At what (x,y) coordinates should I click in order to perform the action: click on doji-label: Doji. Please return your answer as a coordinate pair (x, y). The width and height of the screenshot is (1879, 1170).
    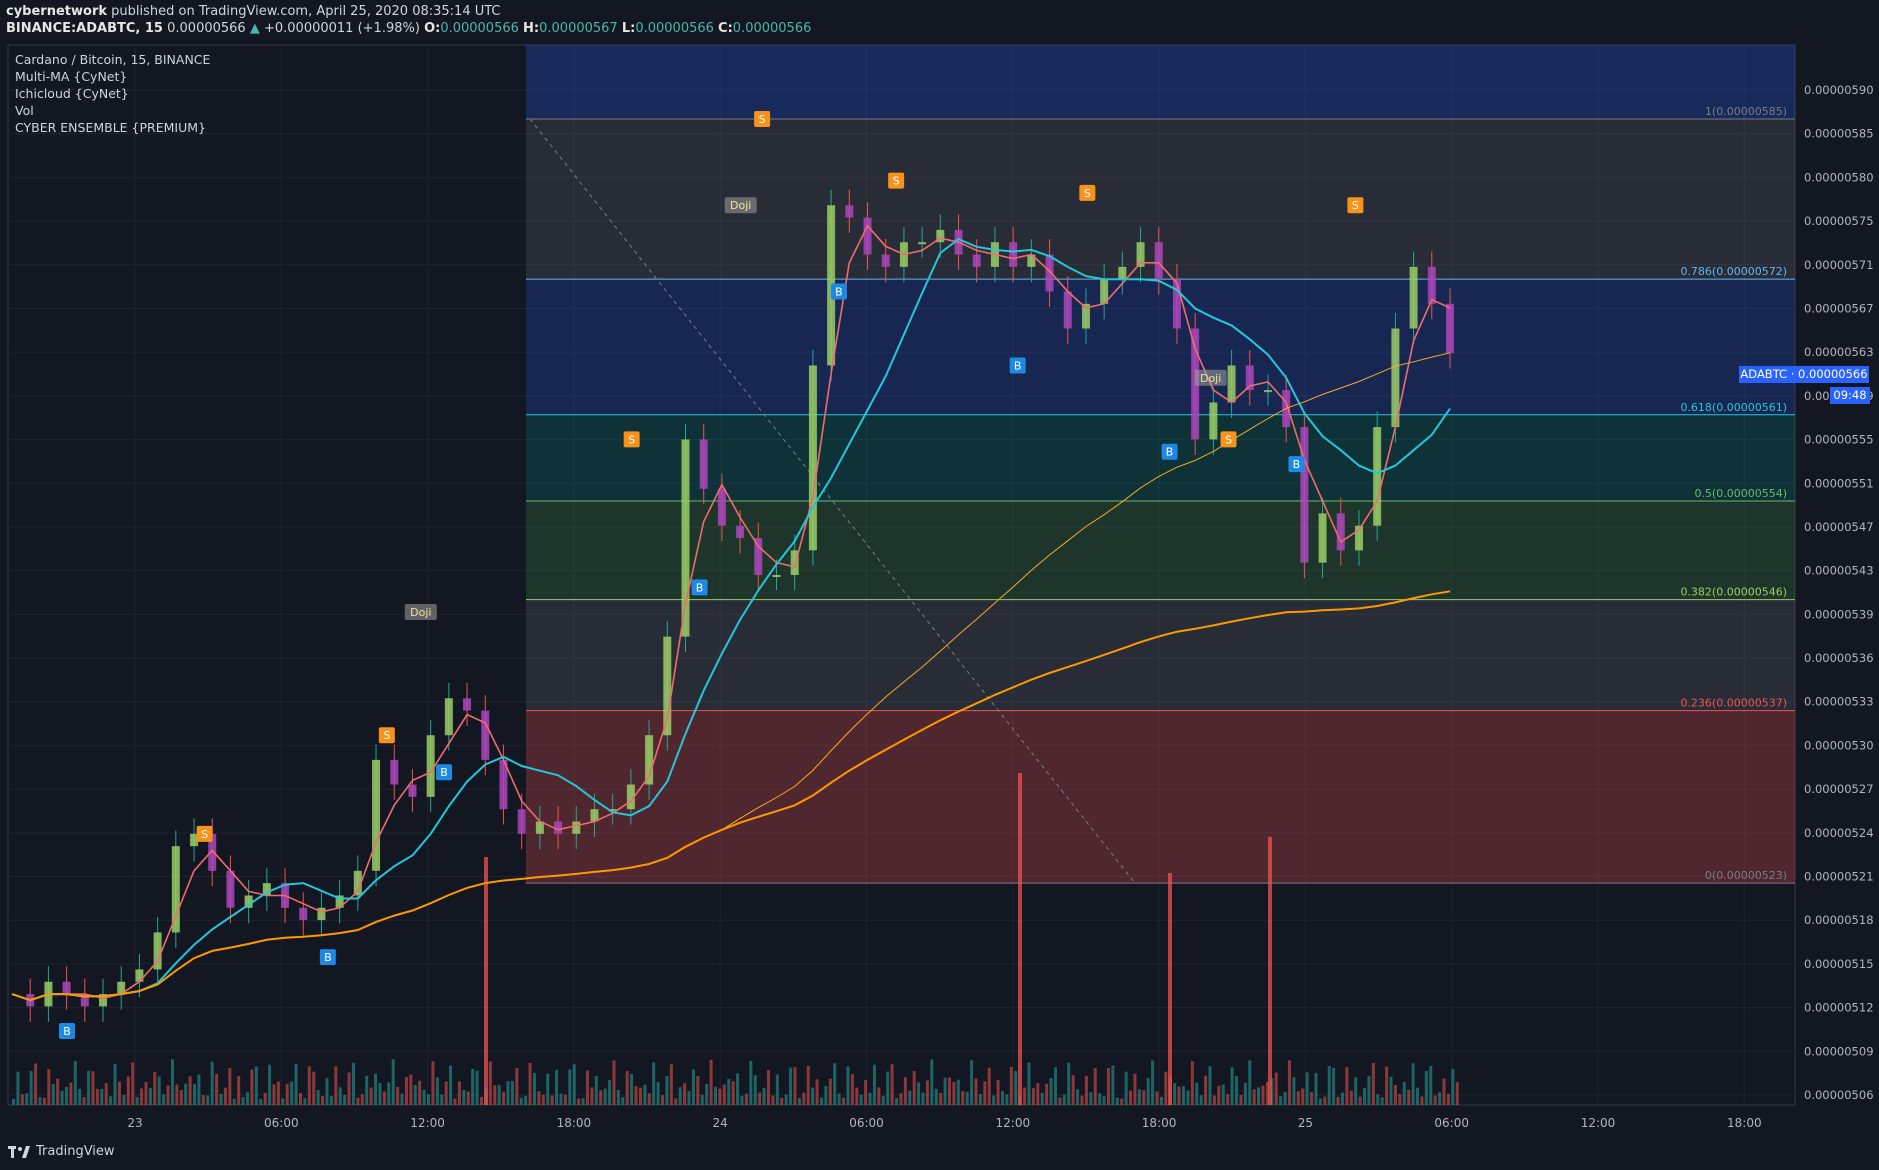
    Looking at the image, I should click on (740, 205).